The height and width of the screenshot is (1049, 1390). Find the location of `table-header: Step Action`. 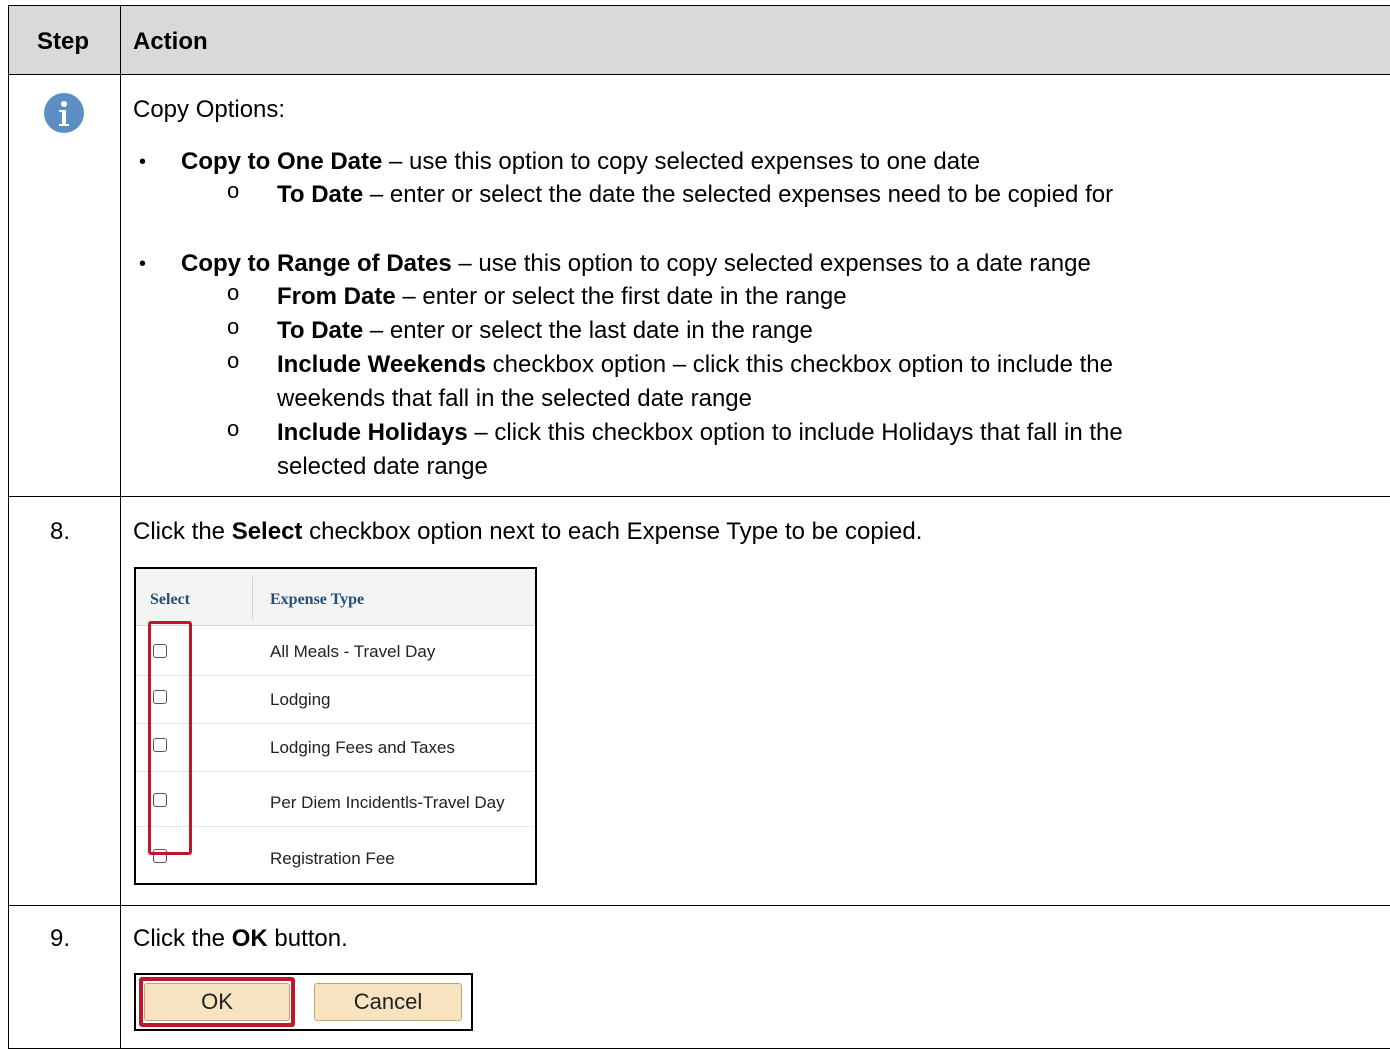

table-header: Step Action is located at coordinates (699, 40).